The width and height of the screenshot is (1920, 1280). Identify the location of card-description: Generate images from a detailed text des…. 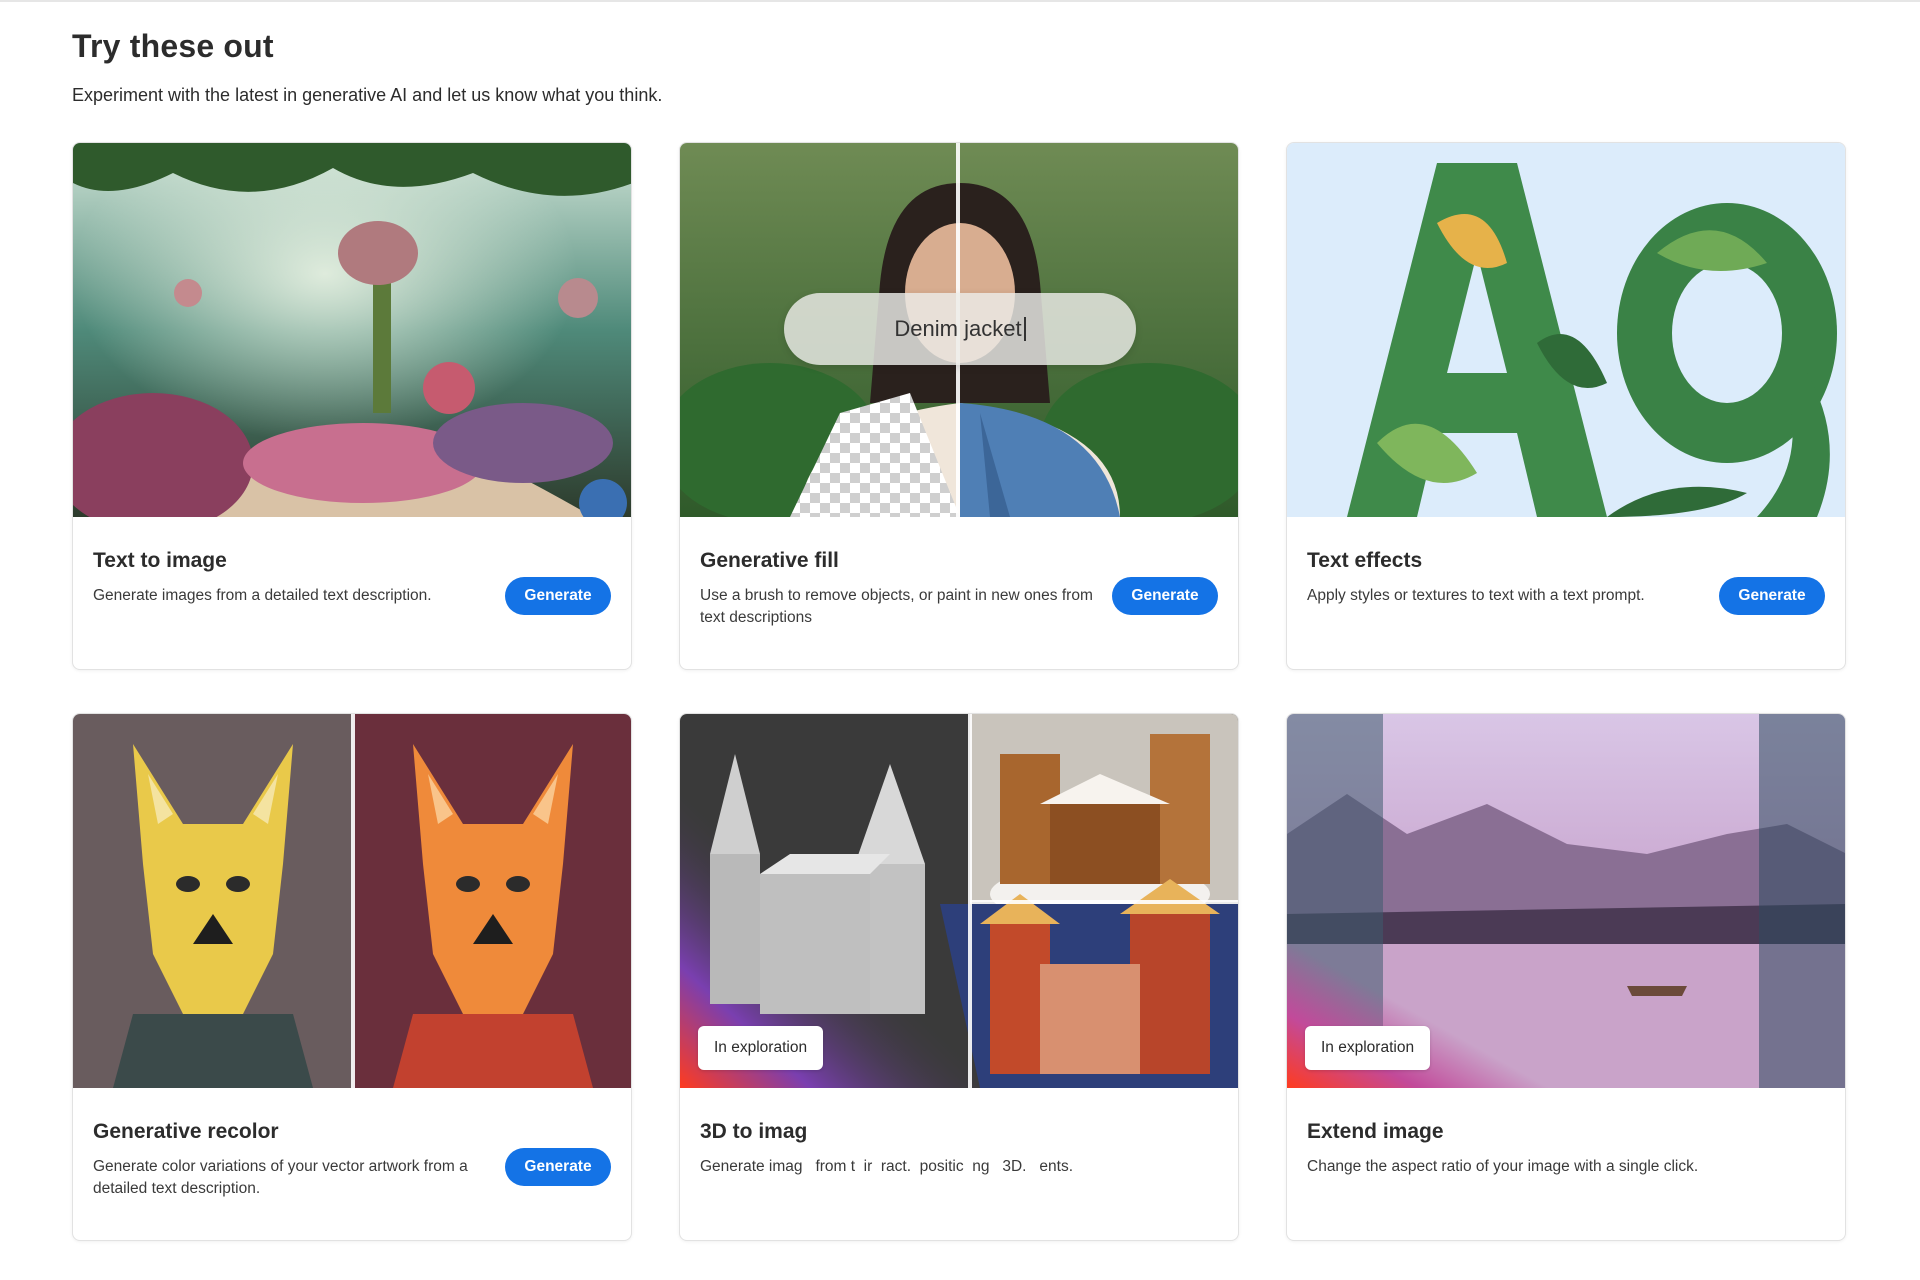
(262, 595).